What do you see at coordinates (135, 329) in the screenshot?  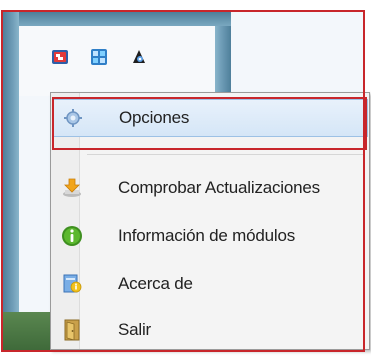 I see `menu-item-label: Salir` at bounding box center [135, 329].